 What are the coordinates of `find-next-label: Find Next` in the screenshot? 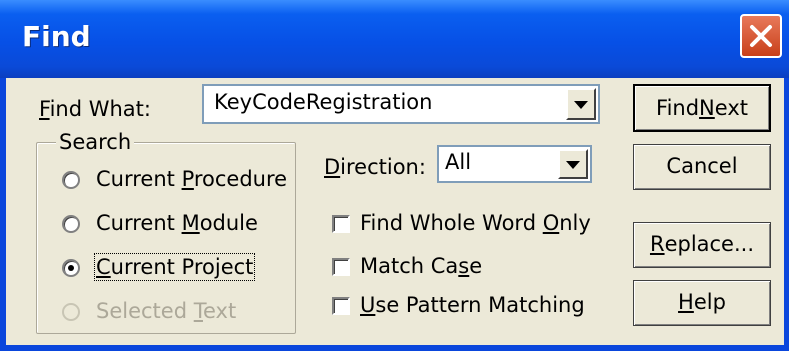 It's located at (702, 108).